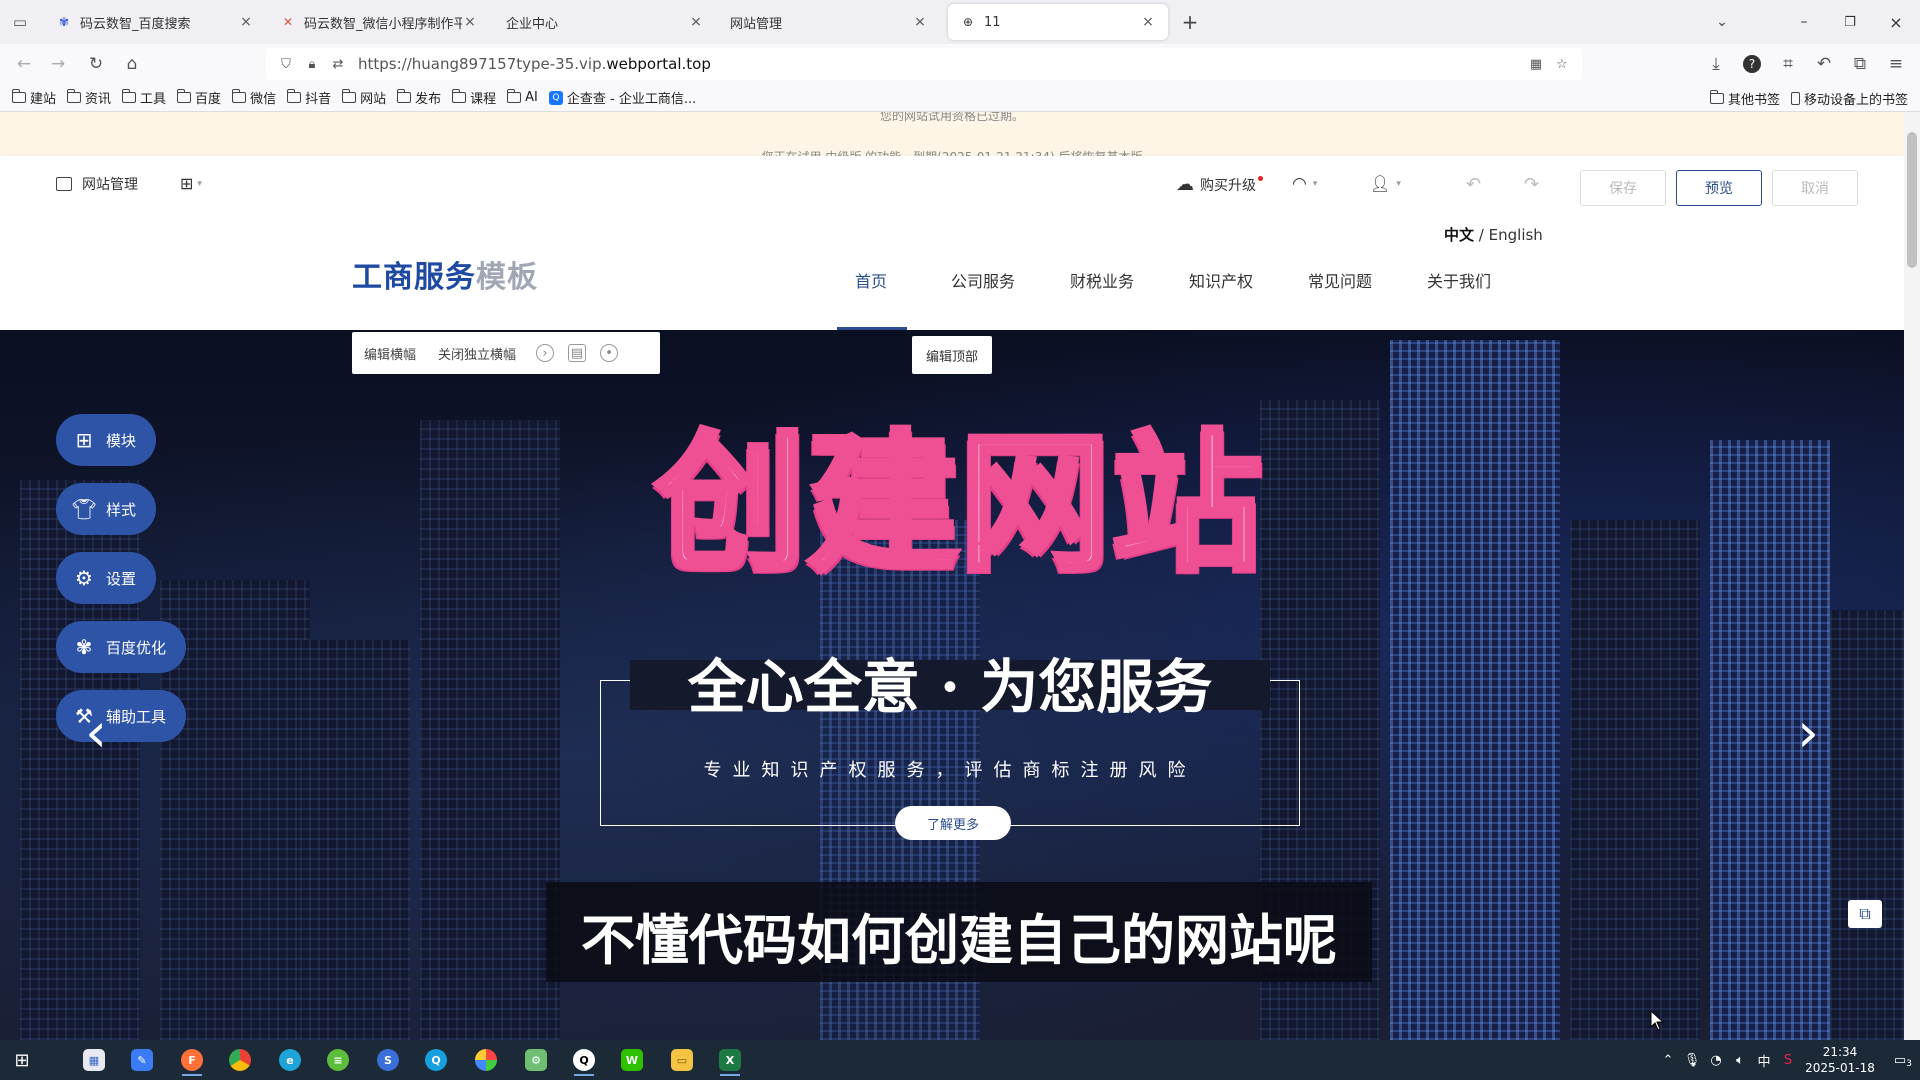  What do you see at coordinates (1764, 1060) in the screenshot?
I see `ime-indicator: 中` at bounding box center [1764, 1060].